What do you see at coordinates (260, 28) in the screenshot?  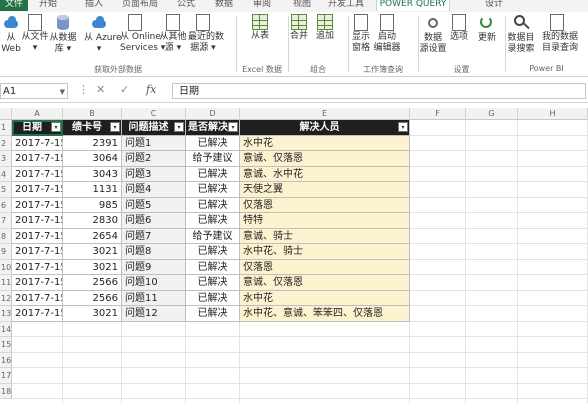 I see `ribbon-button-7: 从表` at bounding box center [260, 28].